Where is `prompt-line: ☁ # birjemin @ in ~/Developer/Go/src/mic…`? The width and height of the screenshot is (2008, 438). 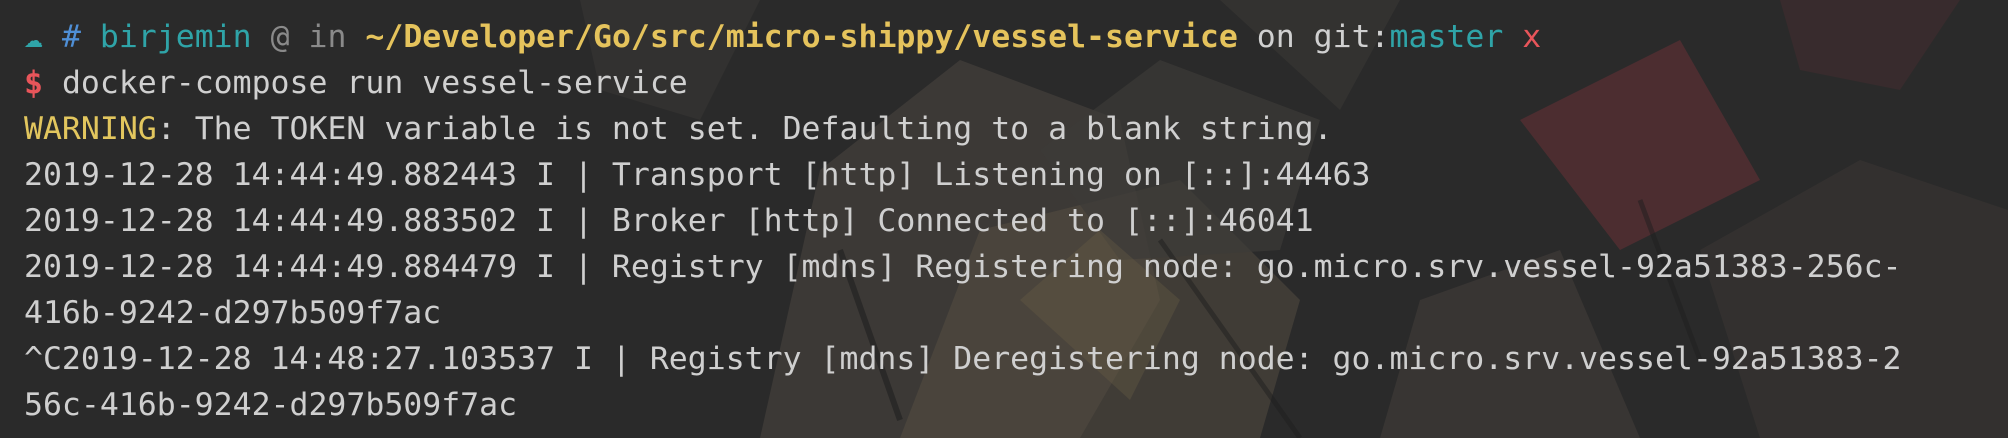
prompt-line: ☁ # birjemin @ in ~/Developer/Go/src/mic… is located at coordinates (1004, 37).